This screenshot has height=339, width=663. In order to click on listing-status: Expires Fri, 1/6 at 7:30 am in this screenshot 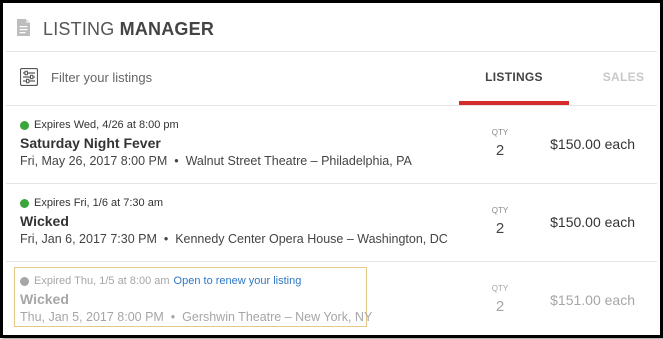, I will do `click(91, 203)`.